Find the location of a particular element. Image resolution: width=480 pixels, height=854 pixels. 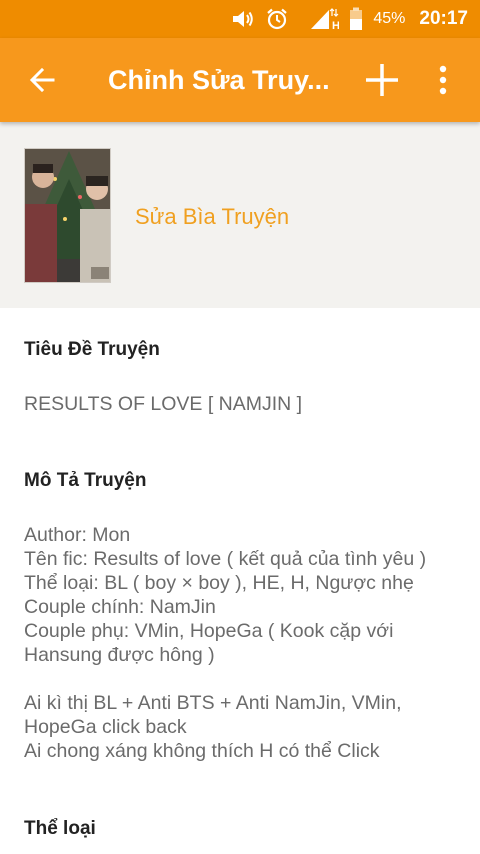

back-button is located at coordinates (42, 80).